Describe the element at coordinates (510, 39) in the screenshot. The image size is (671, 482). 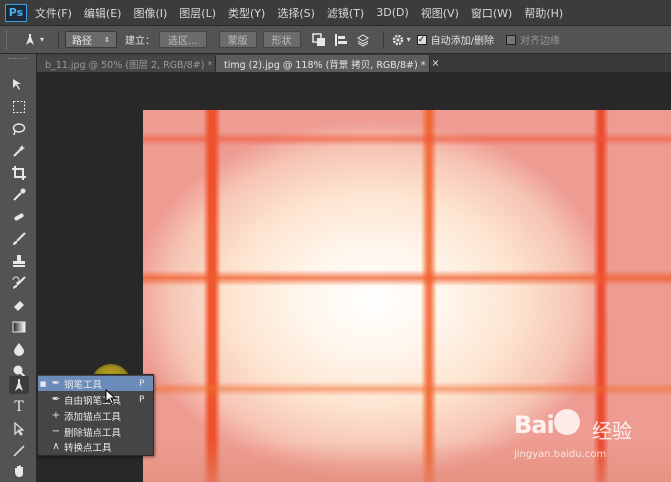
I see `align-edges-checkbox` at that location.